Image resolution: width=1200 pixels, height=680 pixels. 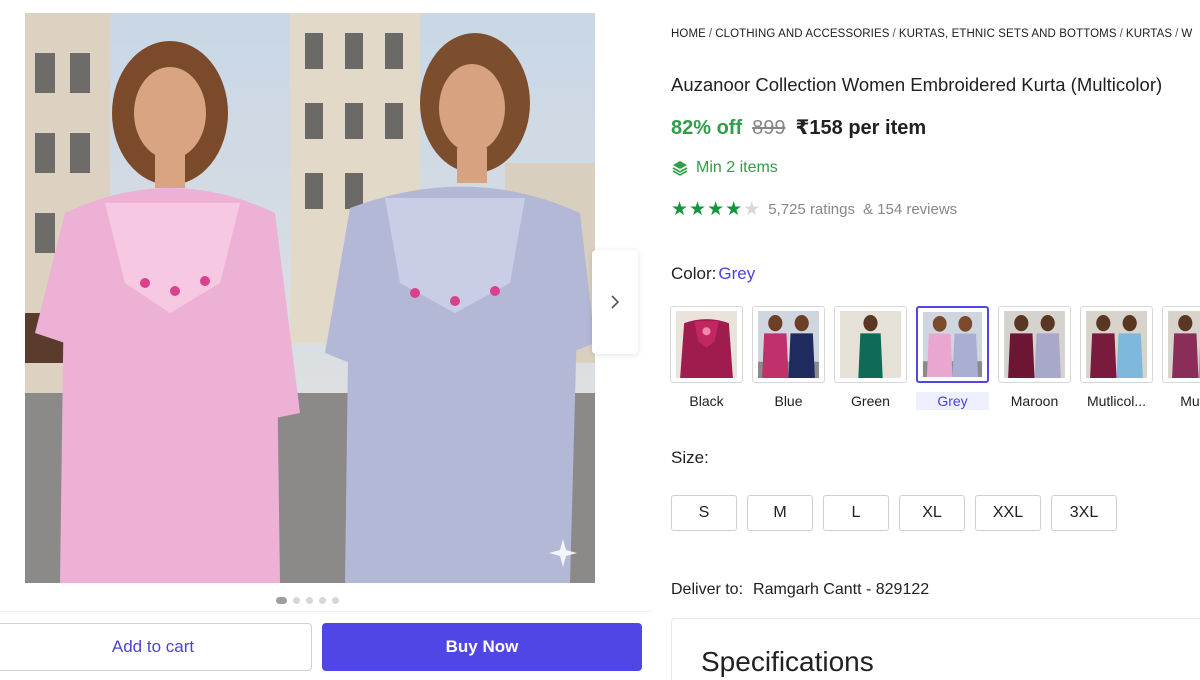 What do you see at coordinates (769, 128) in the screenshot?
I see `original-price: 899` at bounding box center [769, 128].